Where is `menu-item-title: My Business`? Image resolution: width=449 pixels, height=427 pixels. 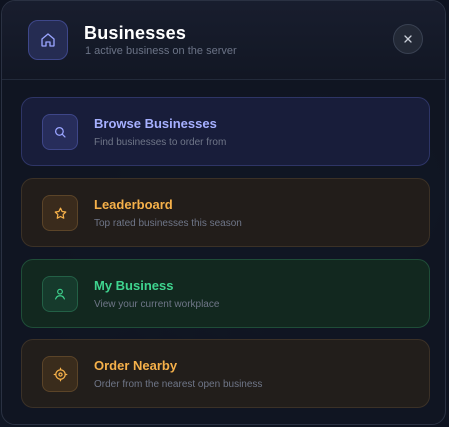
menu-item-title: My Business is located at coordinates (134, 285).